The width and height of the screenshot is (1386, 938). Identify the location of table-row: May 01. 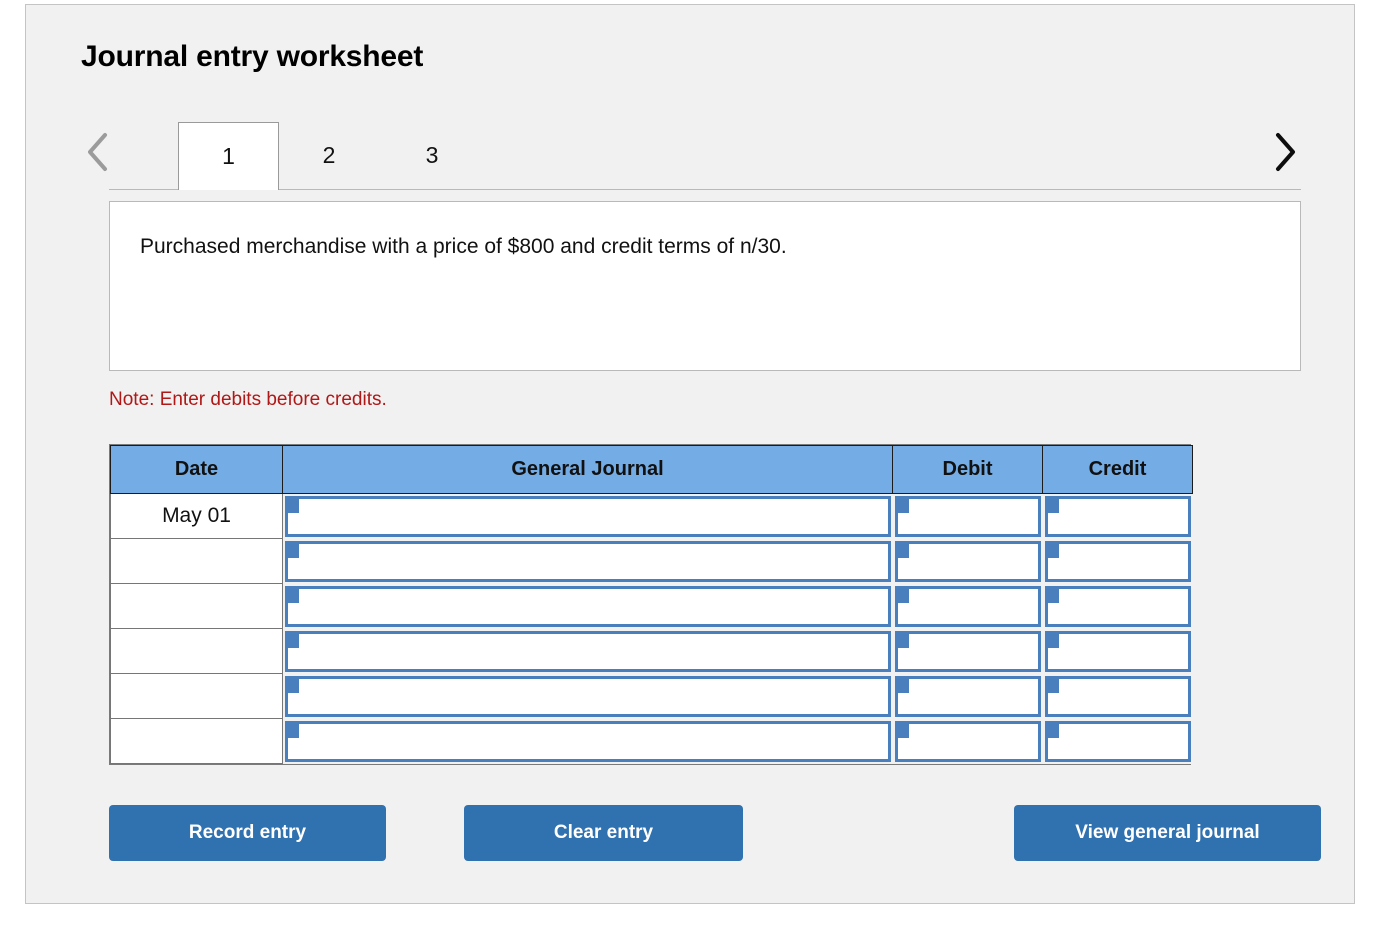
(651, 516).